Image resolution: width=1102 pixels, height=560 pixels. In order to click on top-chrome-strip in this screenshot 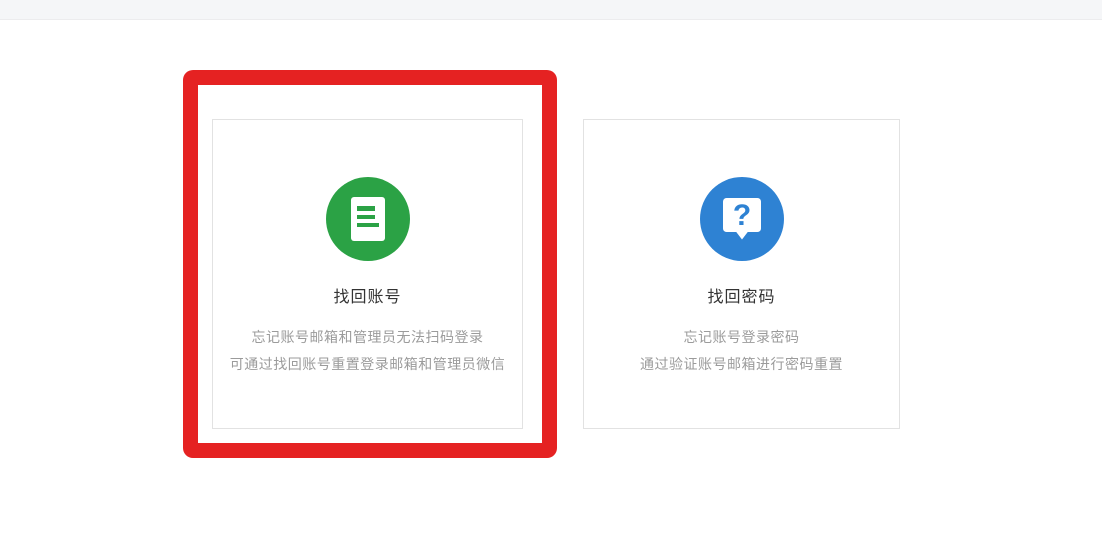, I will do `click(551, 10)`.